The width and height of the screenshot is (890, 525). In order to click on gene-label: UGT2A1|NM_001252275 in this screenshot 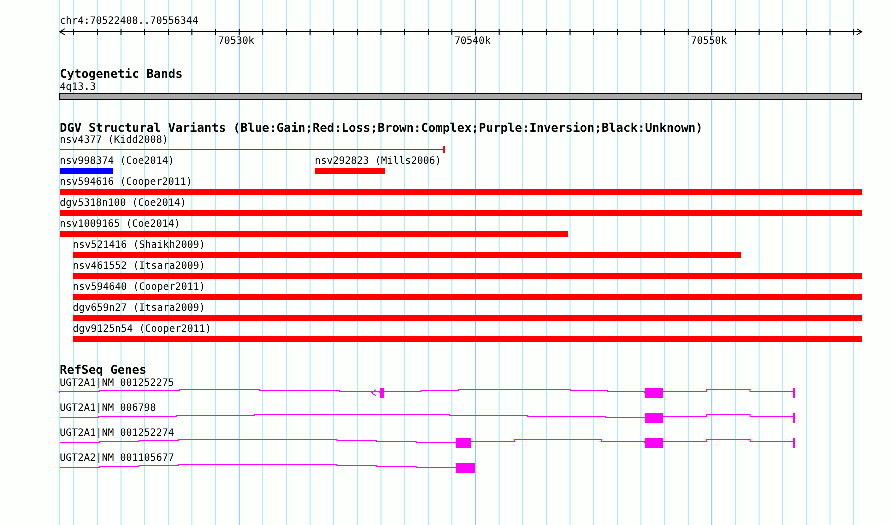, I will do `click(117, 383)`.